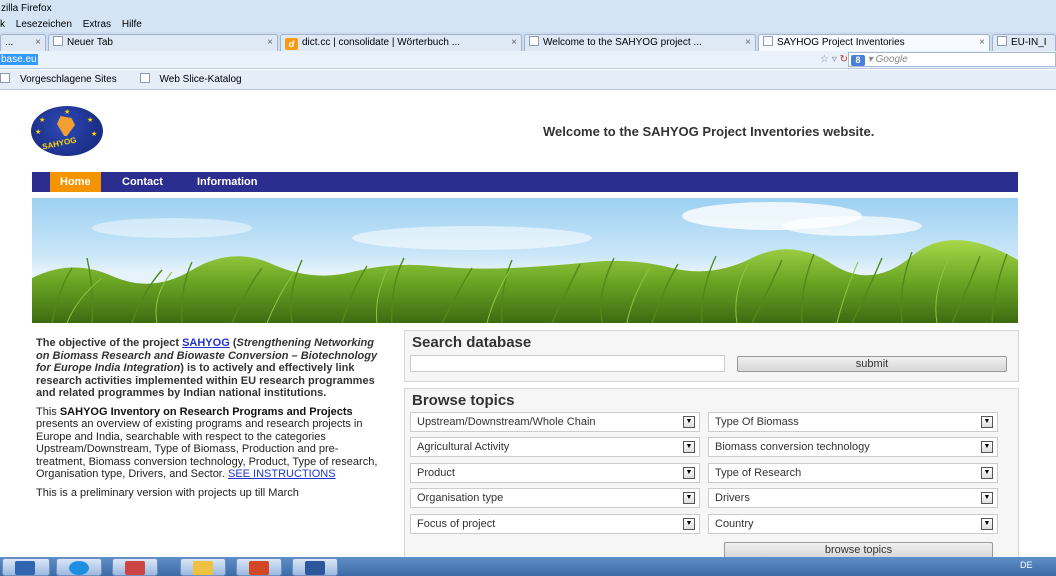 Image resolution: width=1056 pixels, height=576 pixels. What do you see at coordinates (528, 9) in the screenshot?
I see `window-title: zilla Firefox` at bounding box center [528, 9].